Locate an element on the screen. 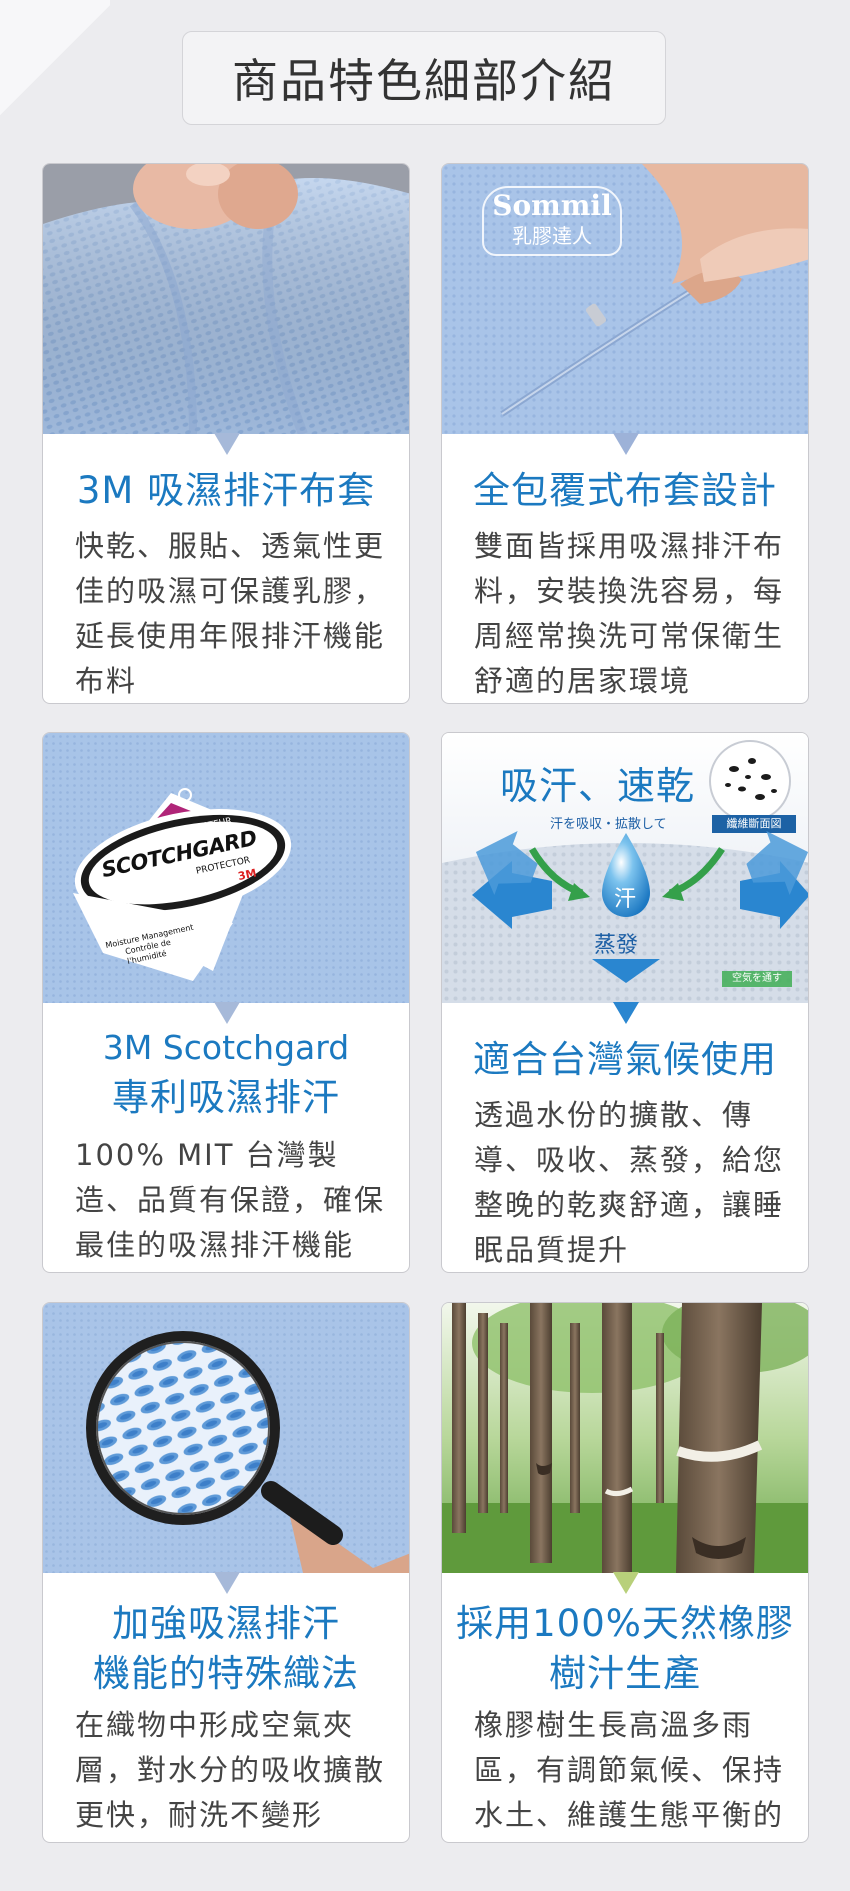 Image resolution: width=850 pixels, height=1891 pixels. card-heading-line-2: 樹汁生產 is located at coordinates (625, 1673).